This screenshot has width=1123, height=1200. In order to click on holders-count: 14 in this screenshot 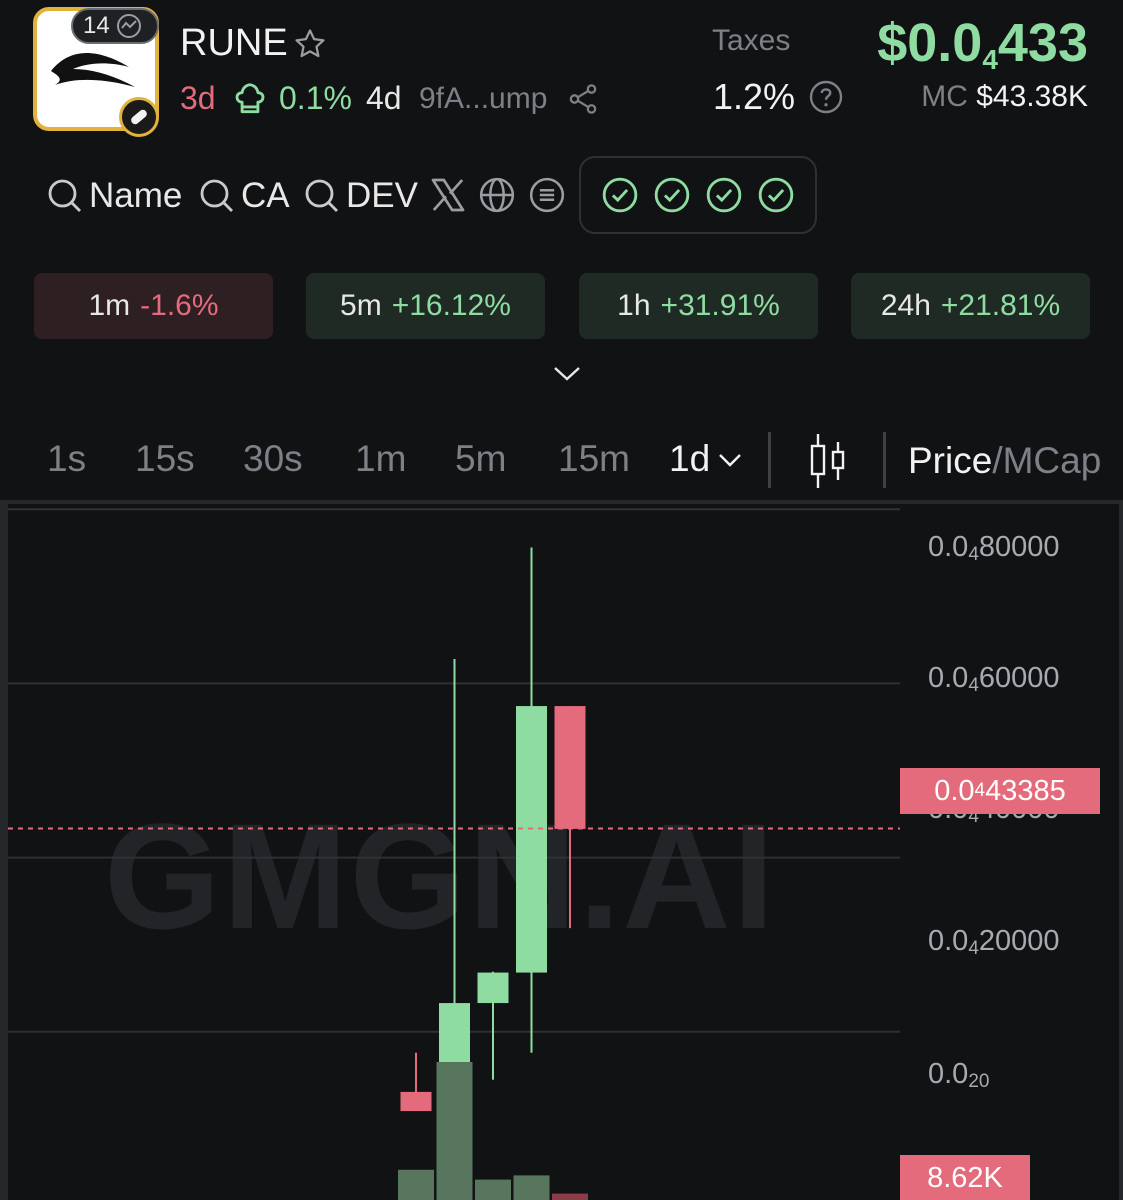, I will do `click(96, 25)`.